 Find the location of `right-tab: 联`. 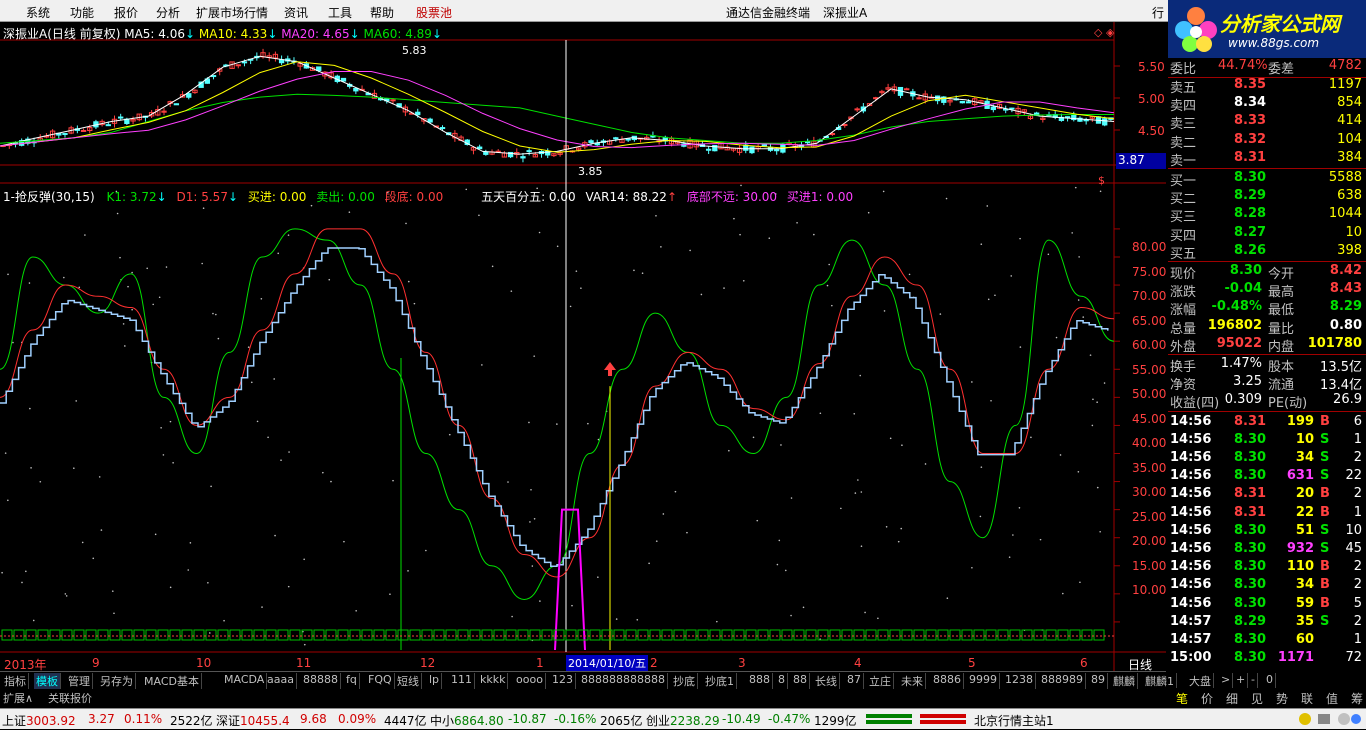

right-tab: 联 is located at coordinates (1307, 698).